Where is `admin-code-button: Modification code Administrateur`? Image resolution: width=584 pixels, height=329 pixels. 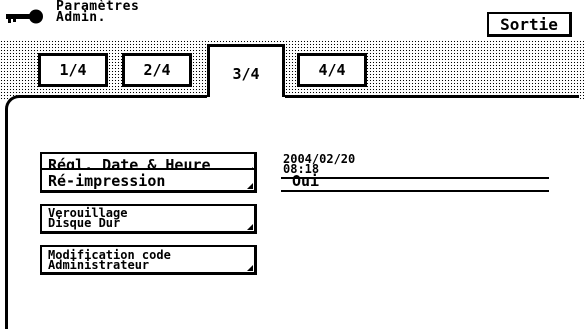
admin-code-button: Modification code Administrateur is located at coordinates (148, 260).